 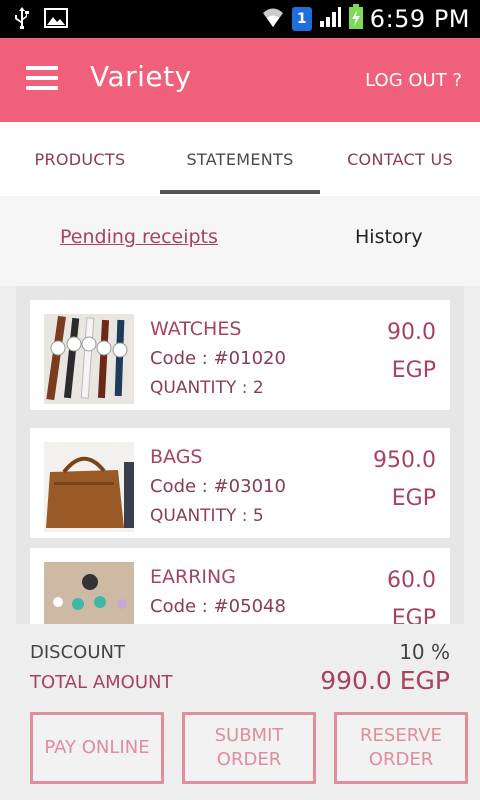 What do you see at coordinates (101, 682) in the screenshot?
I see `total-label: TOTAL AMOUNT` at bounding box center [101, 682].